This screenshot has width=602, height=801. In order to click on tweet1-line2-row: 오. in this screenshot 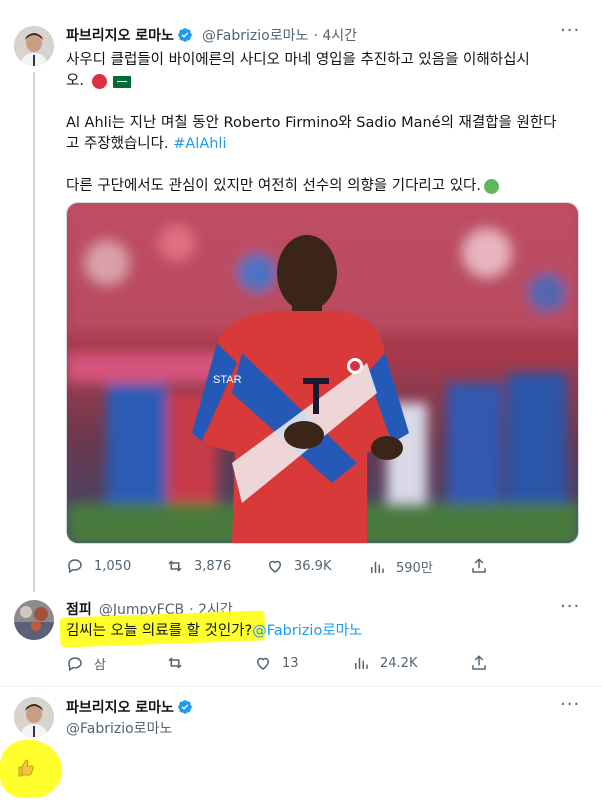, I will do `click(326, 81)`.